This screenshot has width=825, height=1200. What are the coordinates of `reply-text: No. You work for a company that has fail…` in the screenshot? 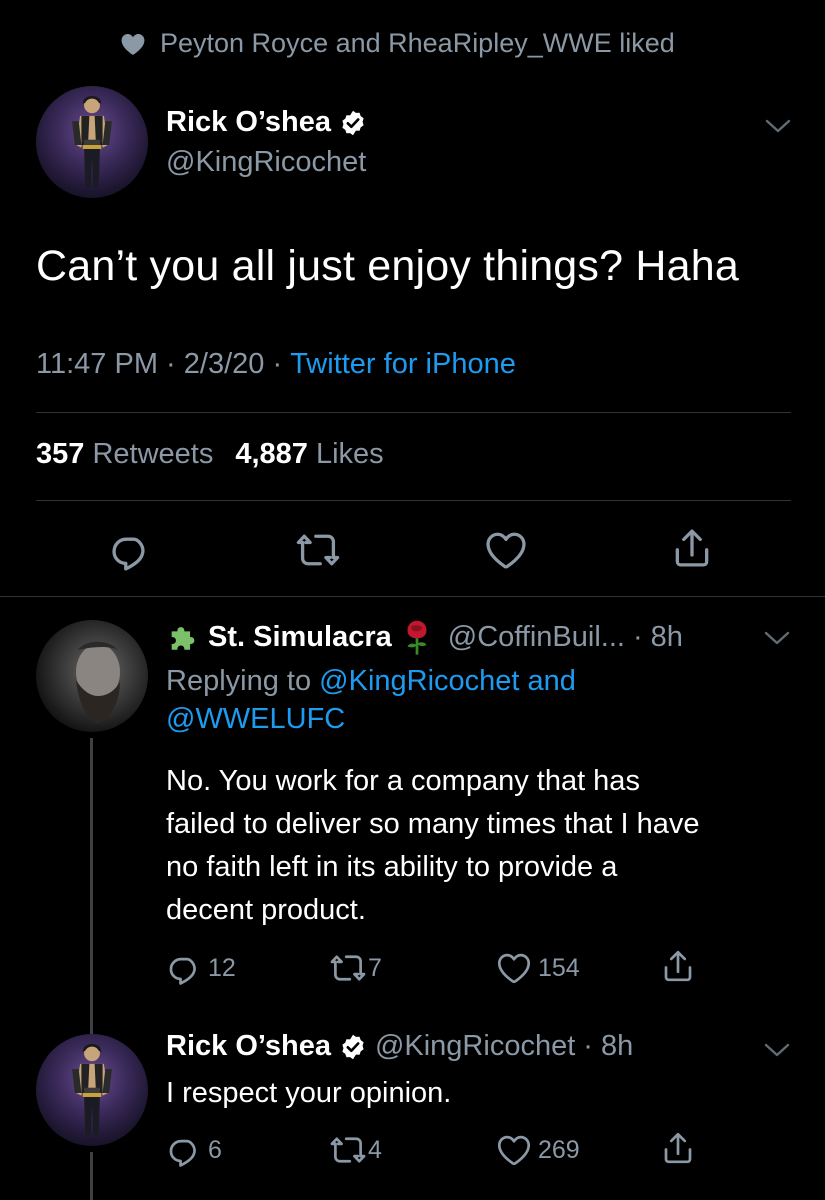 It's located at (486, 846).